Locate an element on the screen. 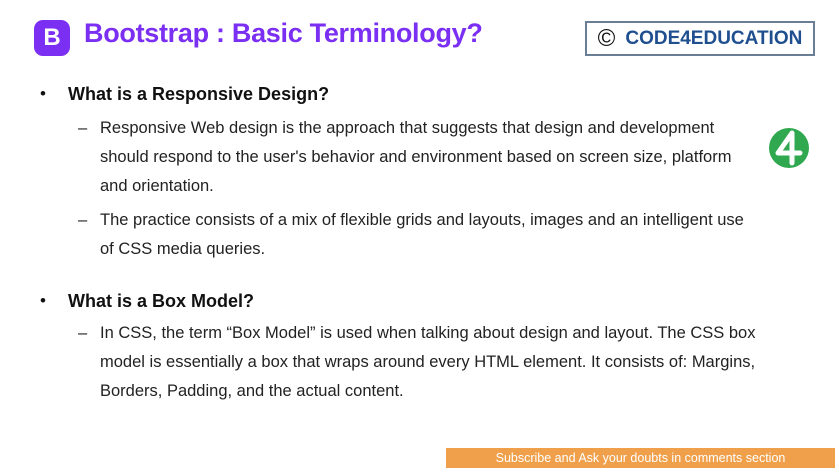  brand-box: © CODE4EDUCATION is located at coordinates (700, 38).